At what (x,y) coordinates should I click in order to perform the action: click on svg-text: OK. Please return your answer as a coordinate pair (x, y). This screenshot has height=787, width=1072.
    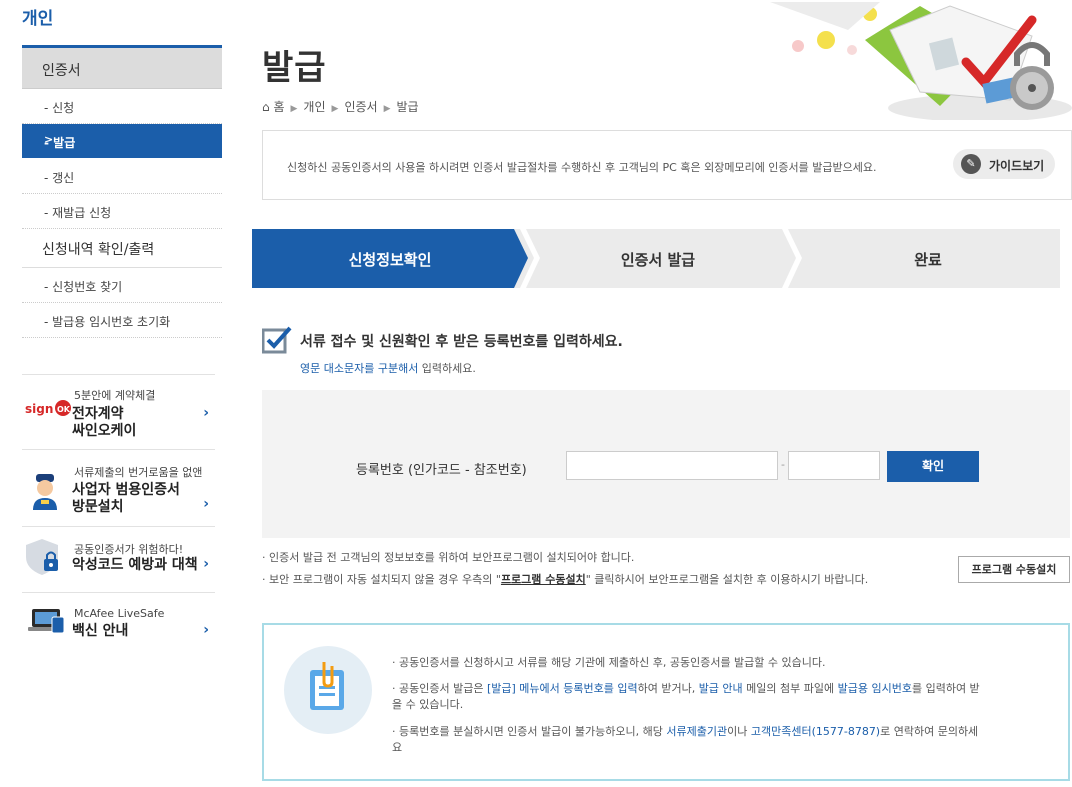
    Looking at the image, I should click on (64, 409).